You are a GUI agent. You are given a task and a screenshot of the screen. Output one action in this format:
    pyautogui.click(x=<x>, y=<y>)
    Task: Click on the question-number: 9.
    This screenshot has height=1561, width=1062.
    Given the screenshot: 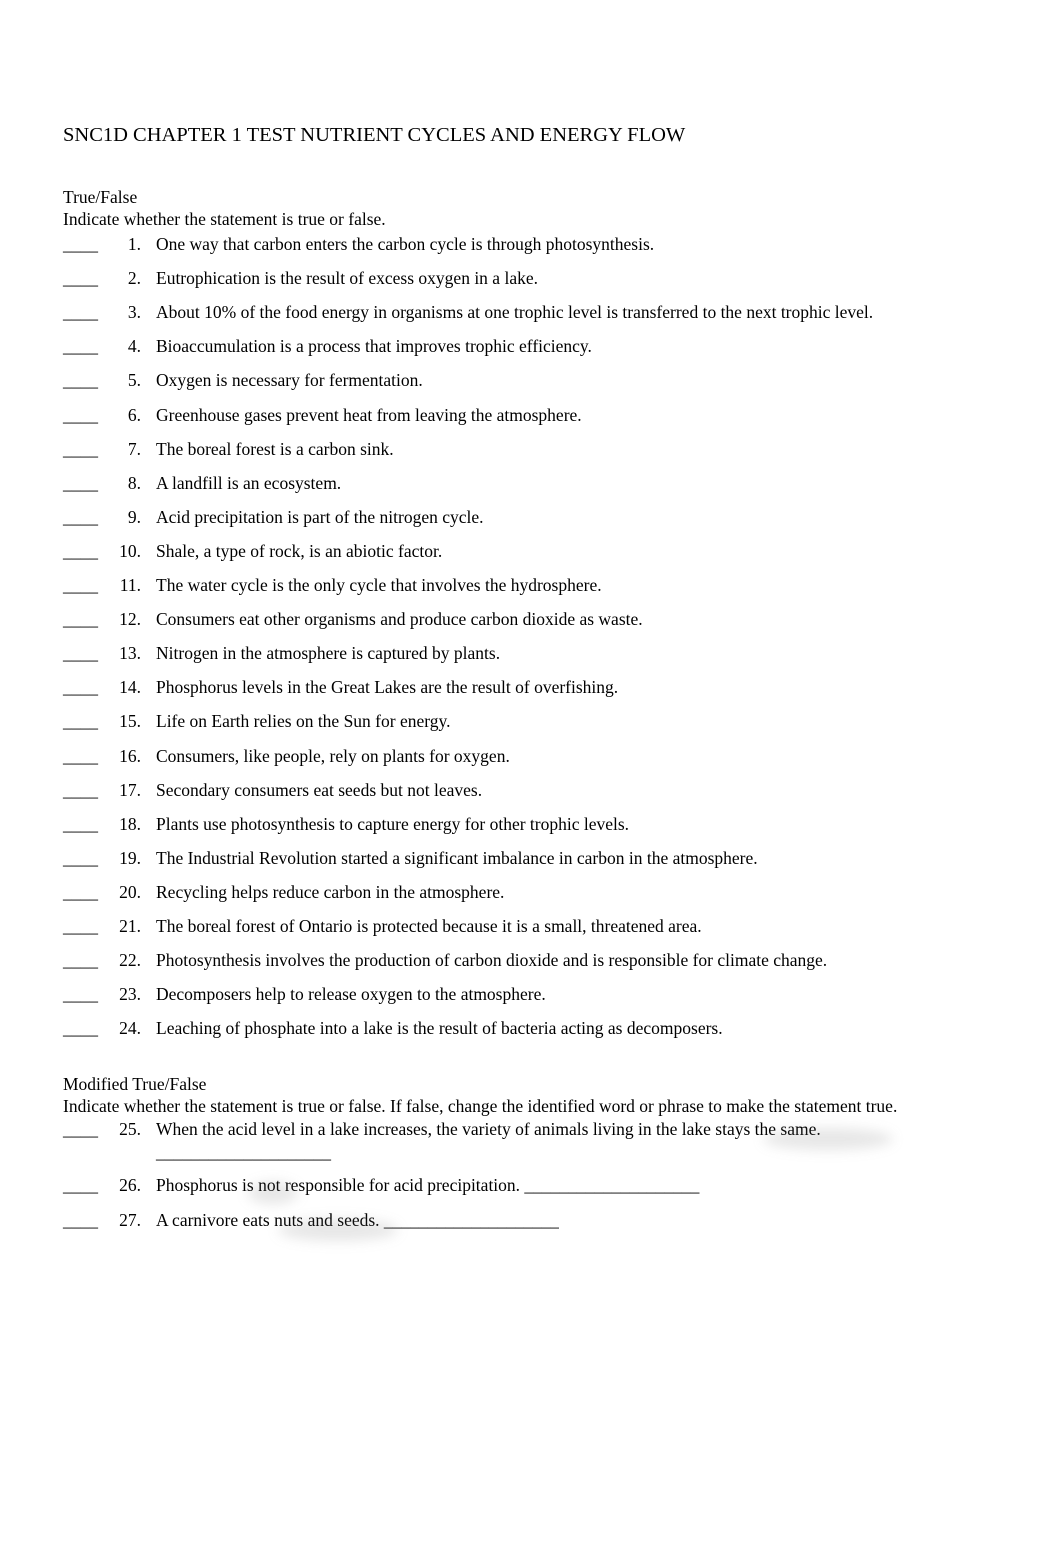 What is the action you would take?
    pyautogui.click(x=134, y=517)
    